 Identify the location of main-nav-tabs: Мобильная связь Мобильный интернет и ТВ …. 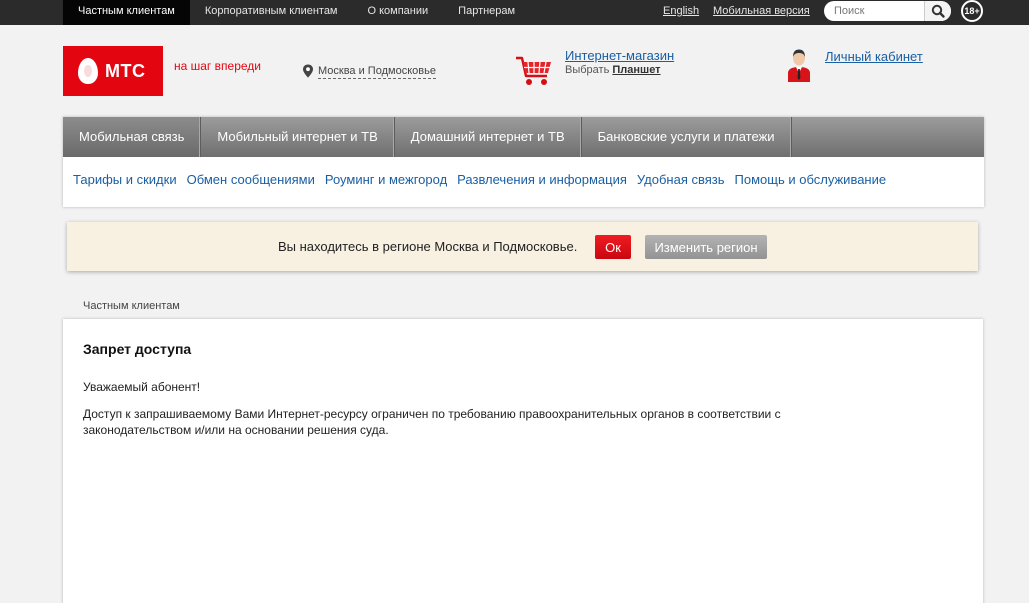
(523, 137).